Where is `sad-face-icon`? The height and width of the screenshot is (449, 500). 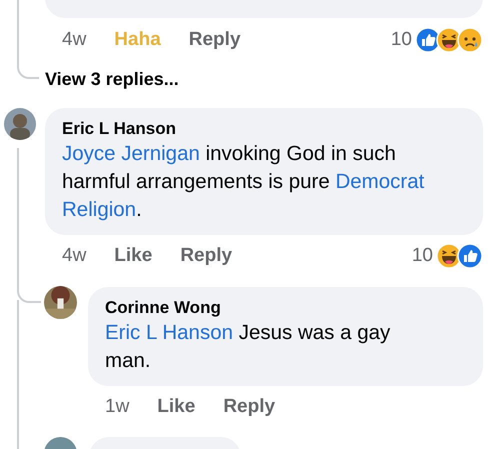 sad-face-icon is located at coordinates (470, 40).